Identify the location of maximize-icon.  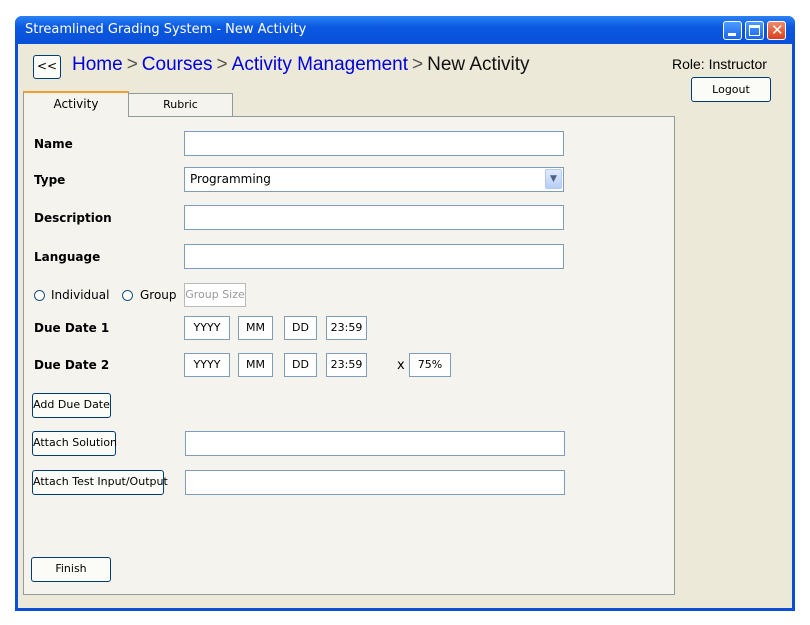
(754, 30).